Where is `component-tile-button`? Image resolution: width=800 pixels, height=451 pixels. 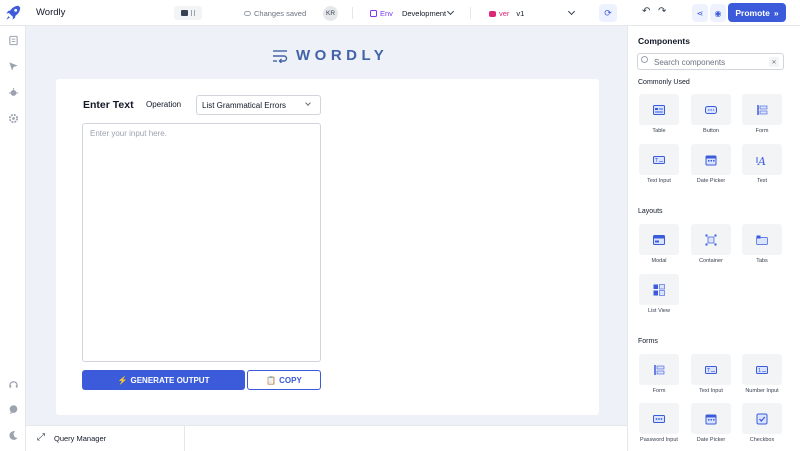
component-tile-button is located at coordinates (711, 109).